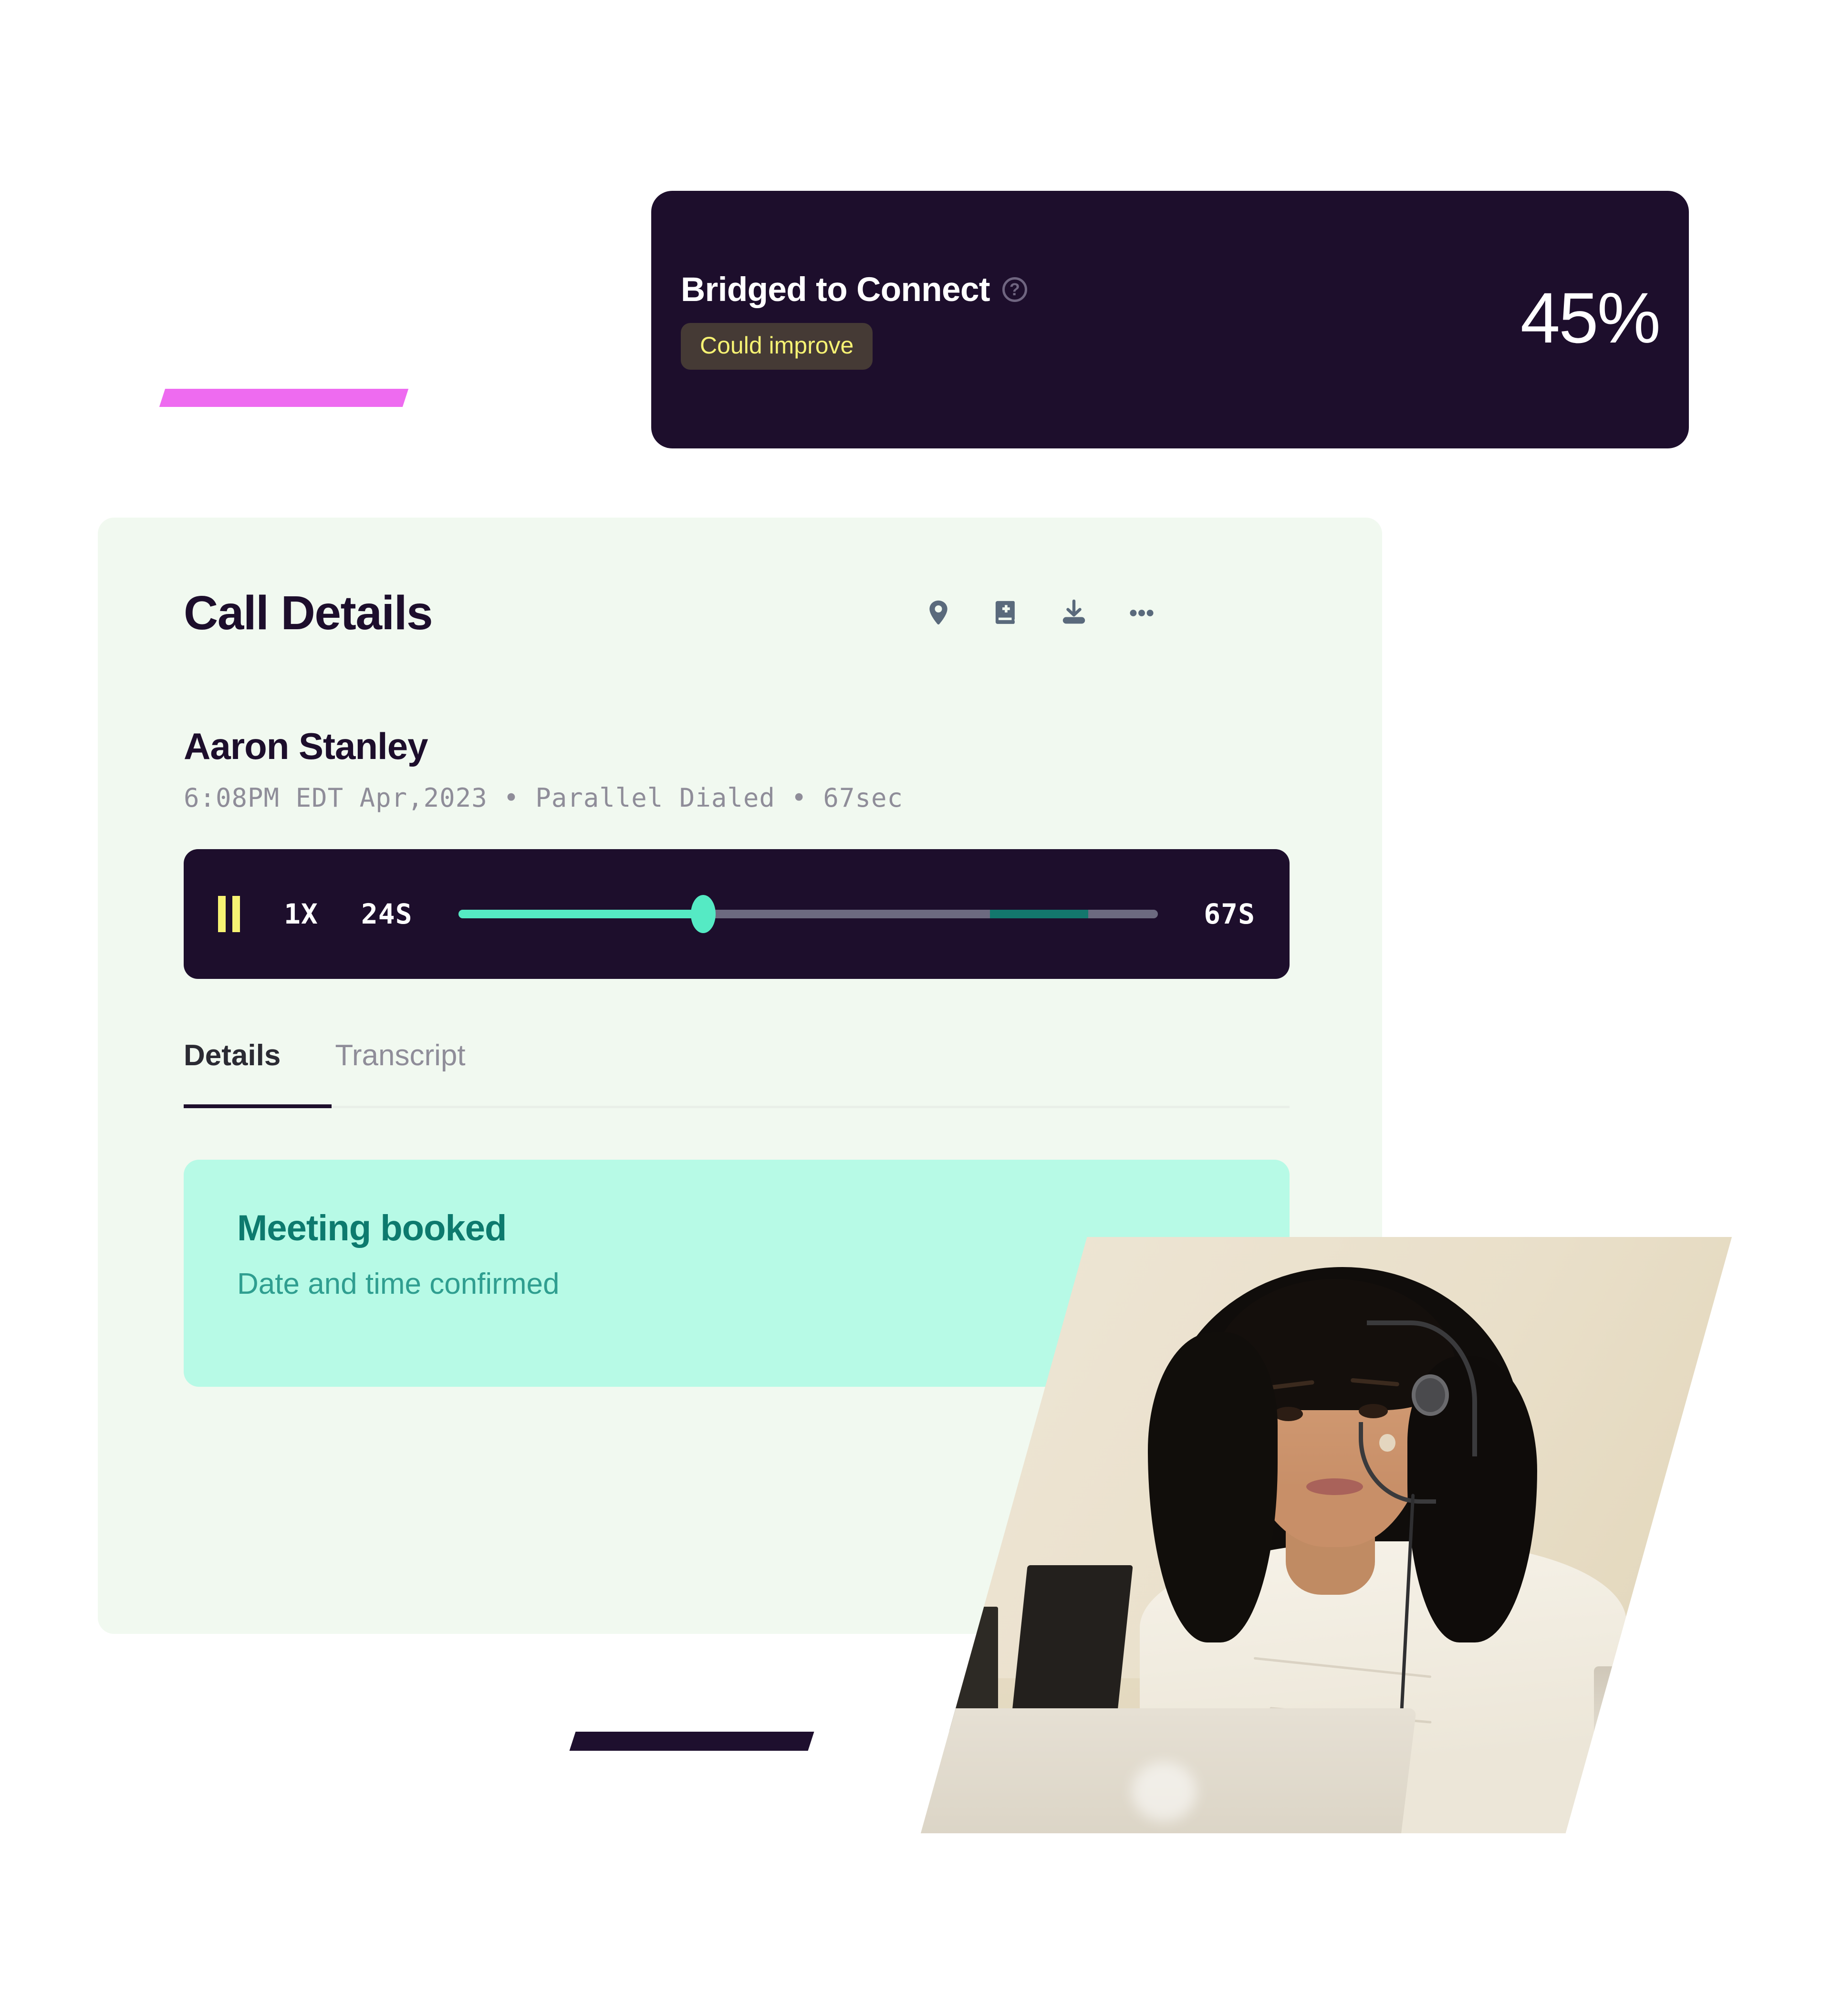 Image resolution: width=1832 pixels, height=2016 pixels. What do you see at coordinates (691, 1741) in the screenshot?
I see `dark-accent-bar` at bounding box center [691, 1741].